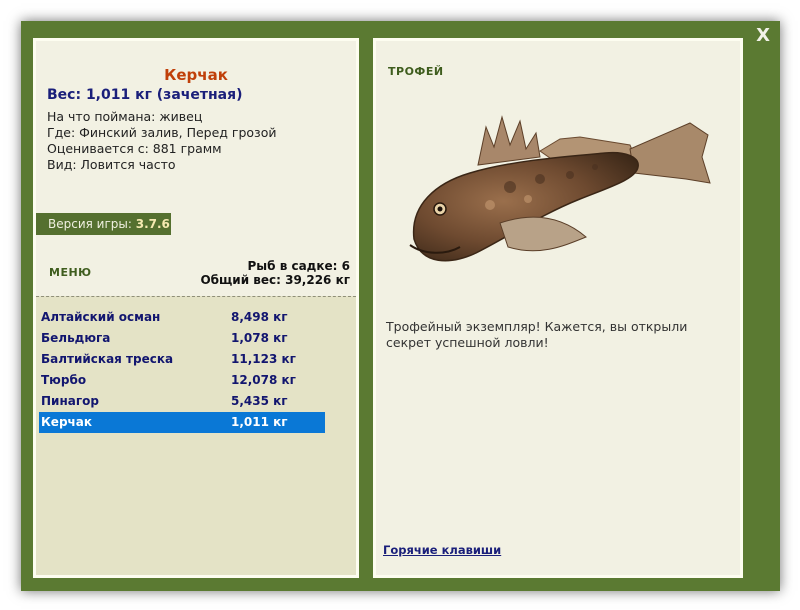 The width and height of the screenshot is (800, 610). I want to click on fish-list-item: Тюрбо 12,078 кг, so click(182, 380).